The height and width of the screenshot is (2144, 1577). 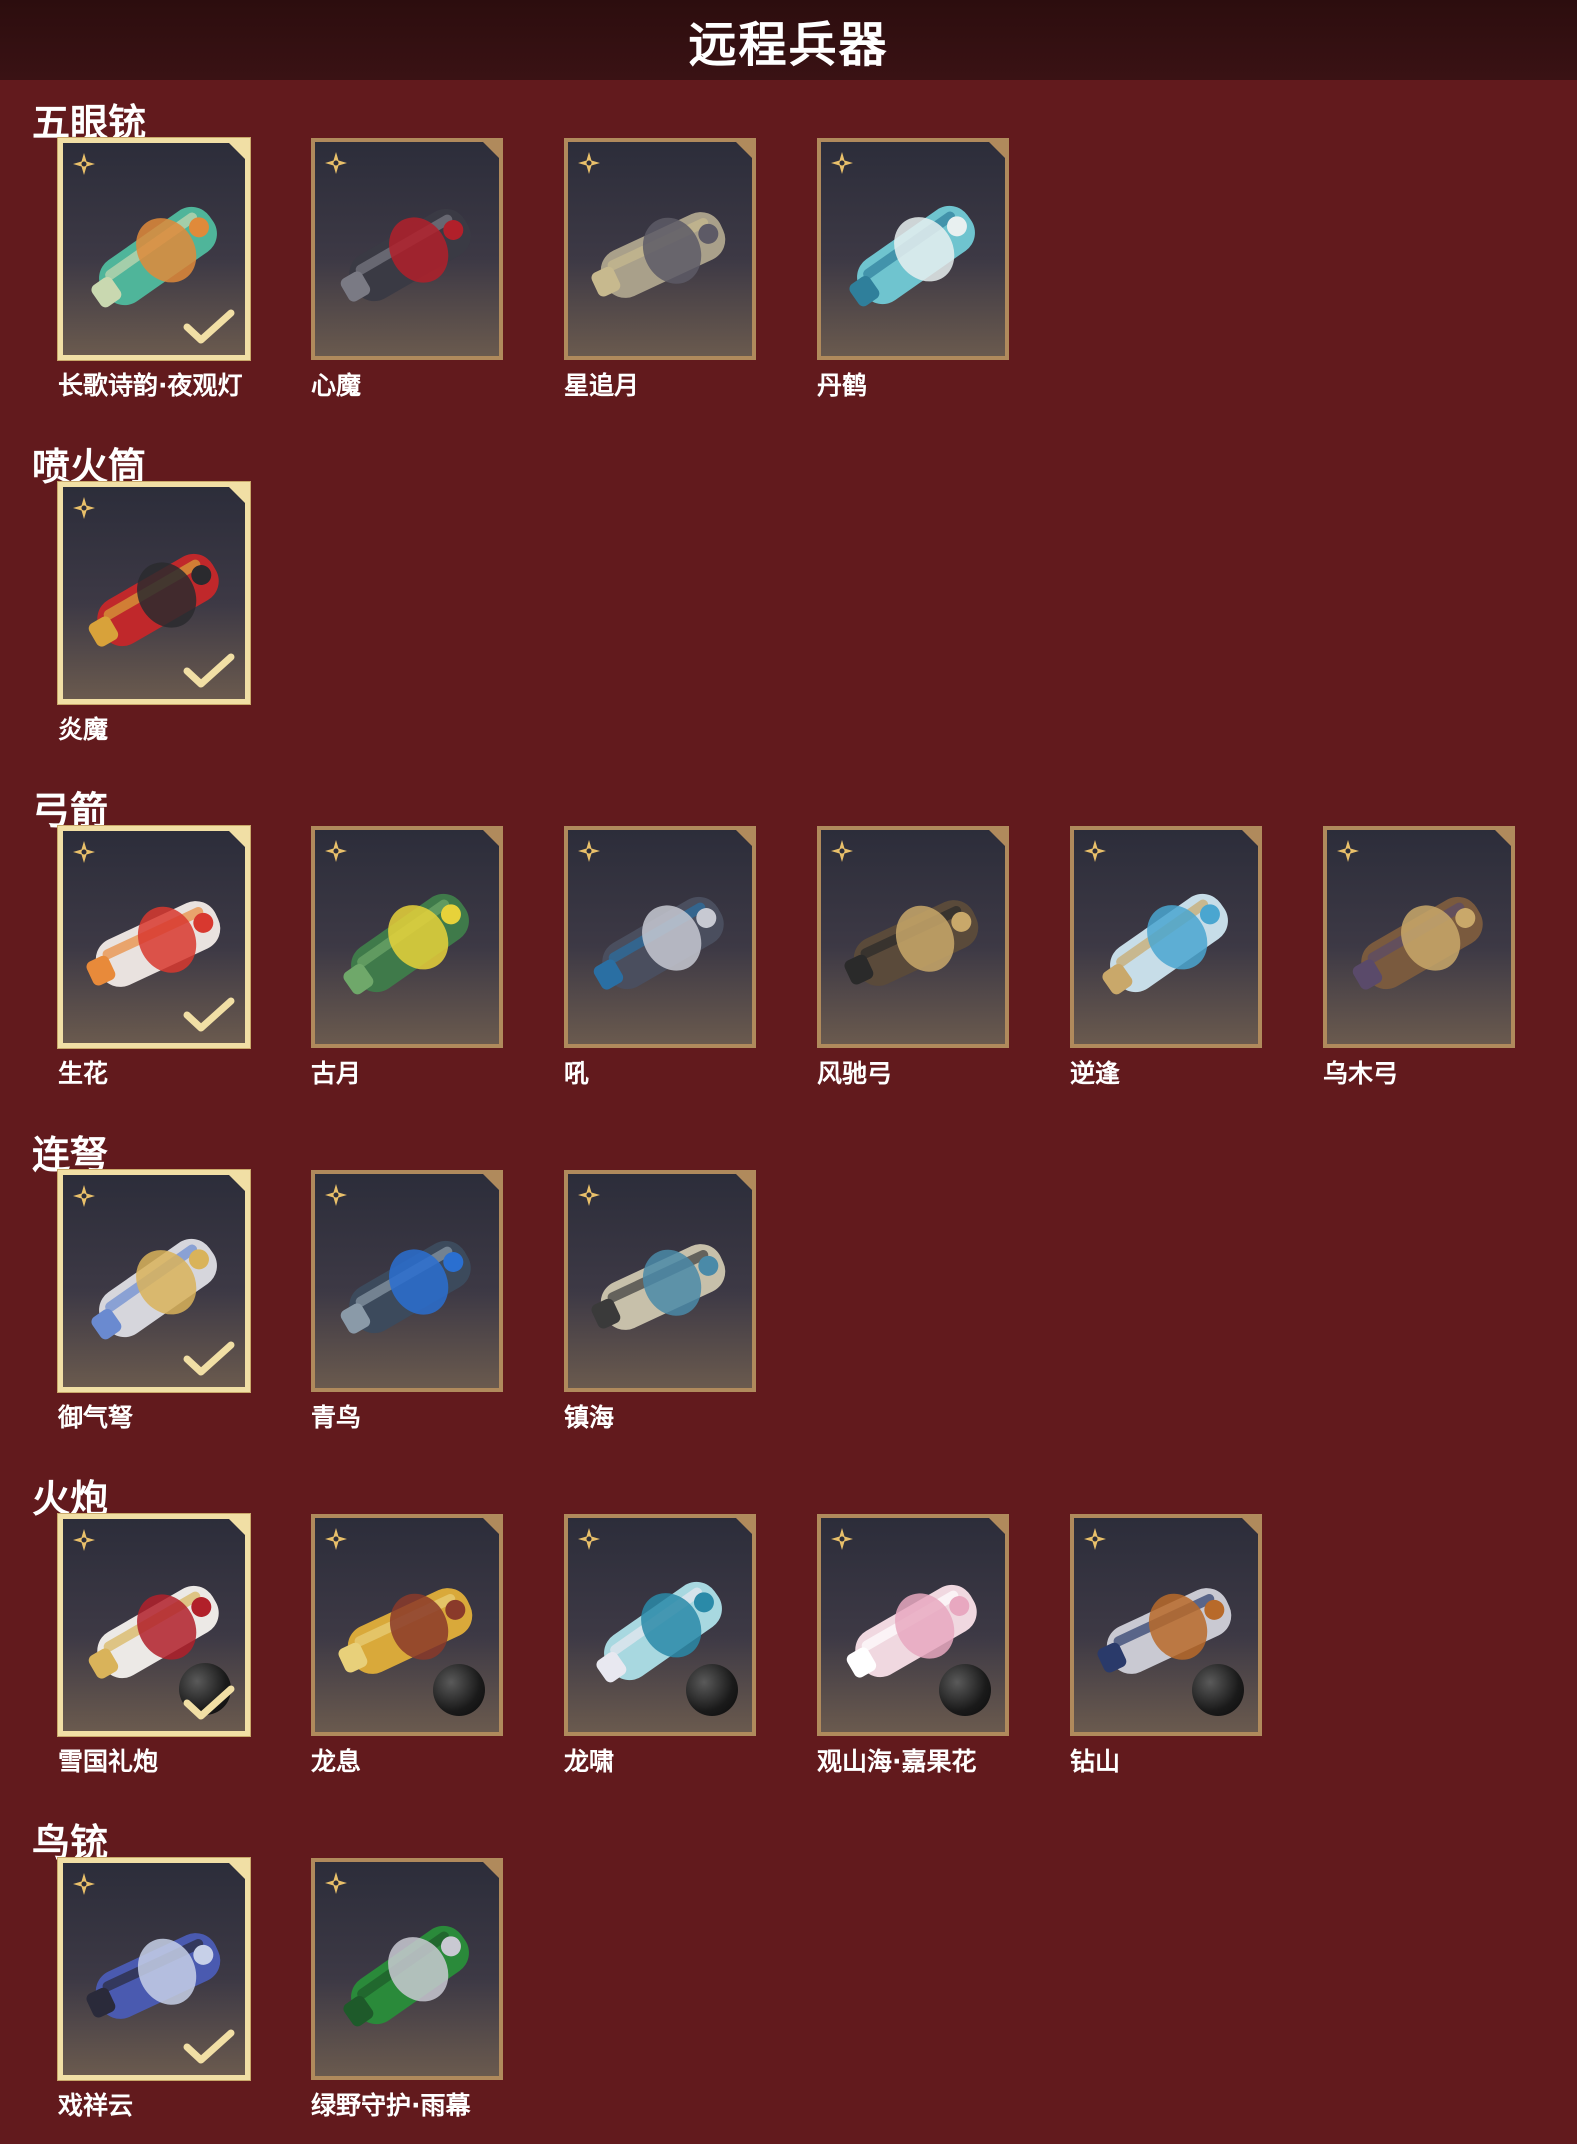 I want to click on weapon-card: 镇海, so click(x=660, y=1303).